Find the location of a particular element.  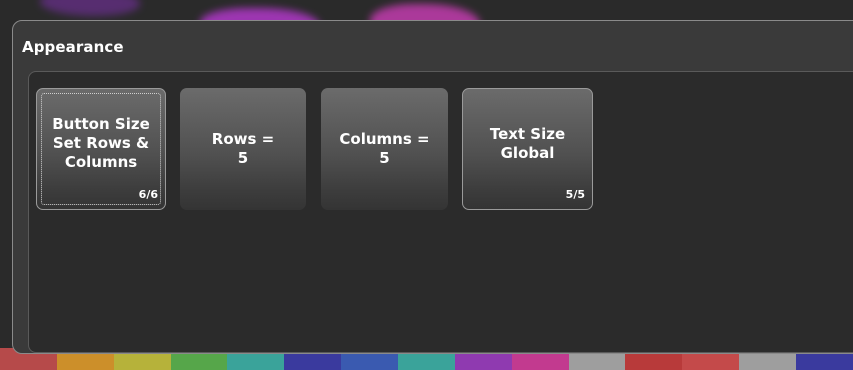

button-count: 6/6 is located at coordinates (148, 194).